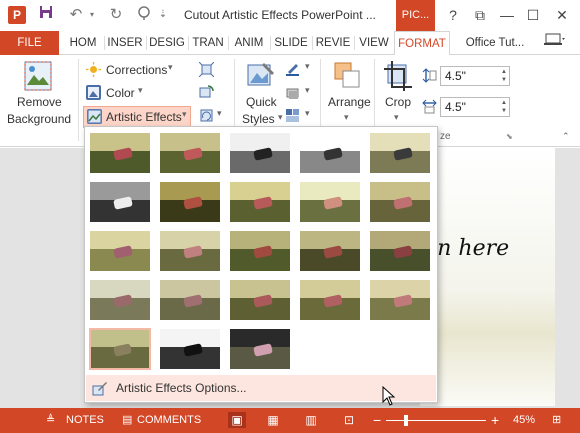  What do you see at coordinates (400, 251) in the screenshot?
I see `artistic-effect-film-grain` at bounding box center [400, 251].